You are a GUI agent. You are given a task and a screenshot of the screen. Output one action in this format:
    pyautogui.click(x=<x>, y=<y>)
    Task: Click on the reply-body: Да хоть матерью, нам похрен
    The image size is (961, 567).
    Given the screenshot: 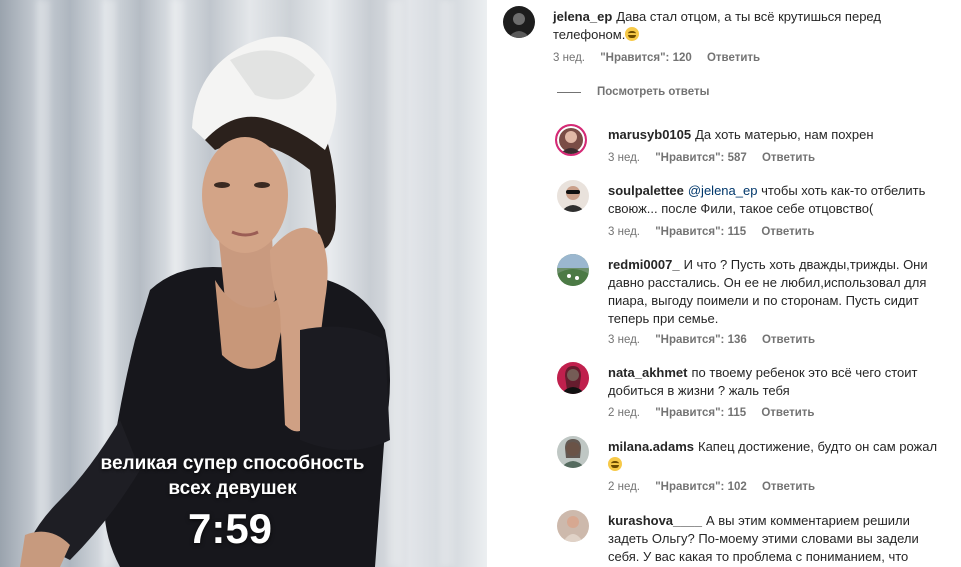 What is the action you would take?
    pyautogui.click(x=784, y=134)
    